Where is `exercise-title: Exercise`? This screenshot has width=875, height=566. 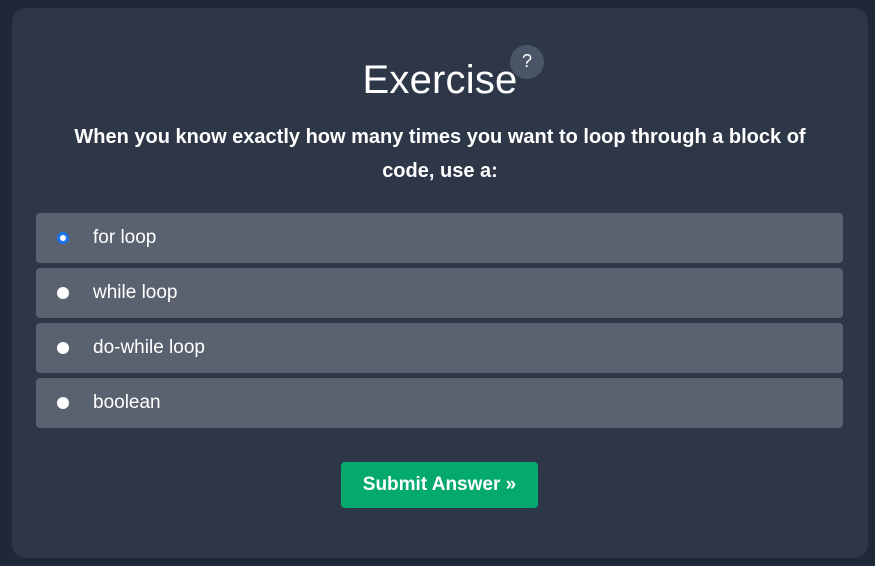 exercise-title: Exercise is located at coordinates (440, 80).